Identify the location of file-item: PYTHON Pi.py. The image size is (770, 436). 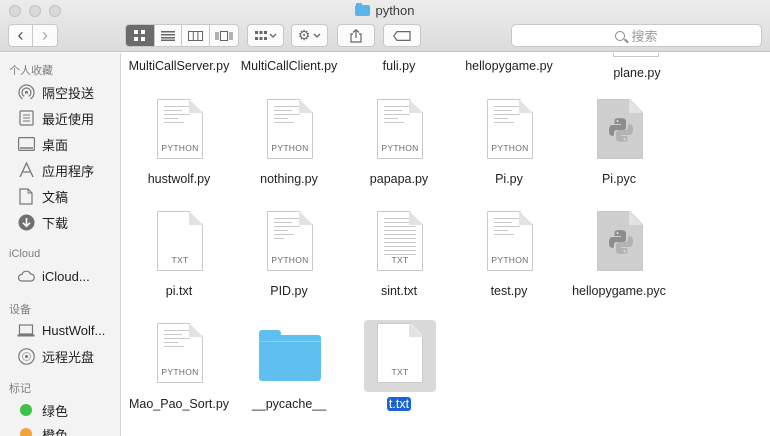
(509, 144).